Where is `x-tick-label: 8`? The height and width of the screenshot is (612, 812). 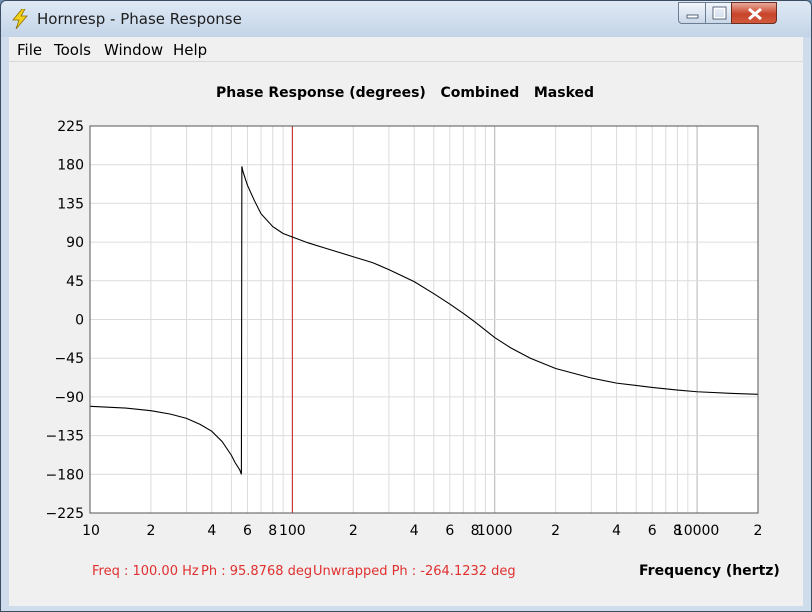
x-tick-label: 8 is located at coordinates (272, 531).